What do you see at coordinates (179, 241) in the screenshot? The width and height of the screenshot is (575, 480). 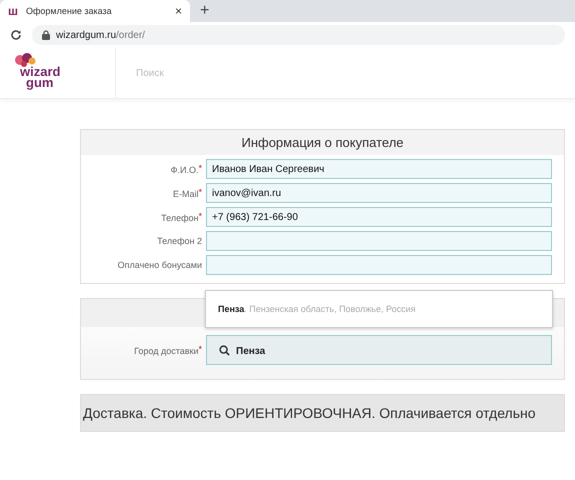 I see `field-label: Телефон 2` at bounding box center [179, 241].